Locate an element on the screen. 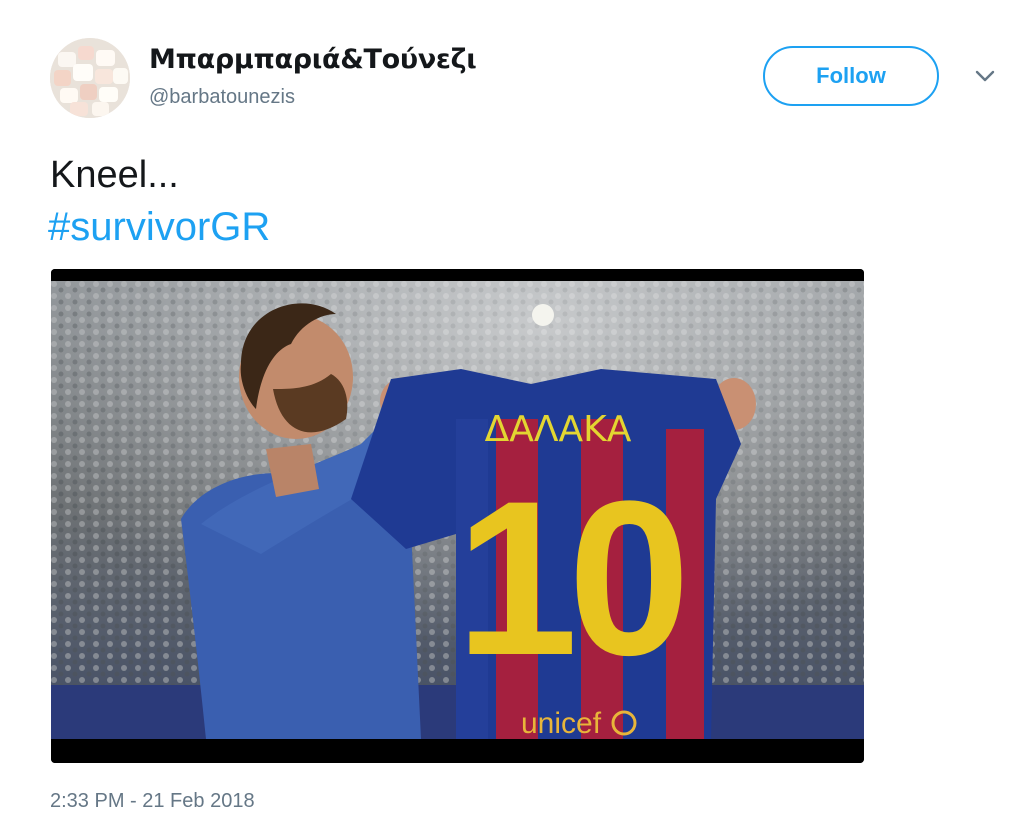 Image resolution: width=1024 pixels, height=819 pixels. hashtag-link: #survivorGR is located at coordinates (159, 227).